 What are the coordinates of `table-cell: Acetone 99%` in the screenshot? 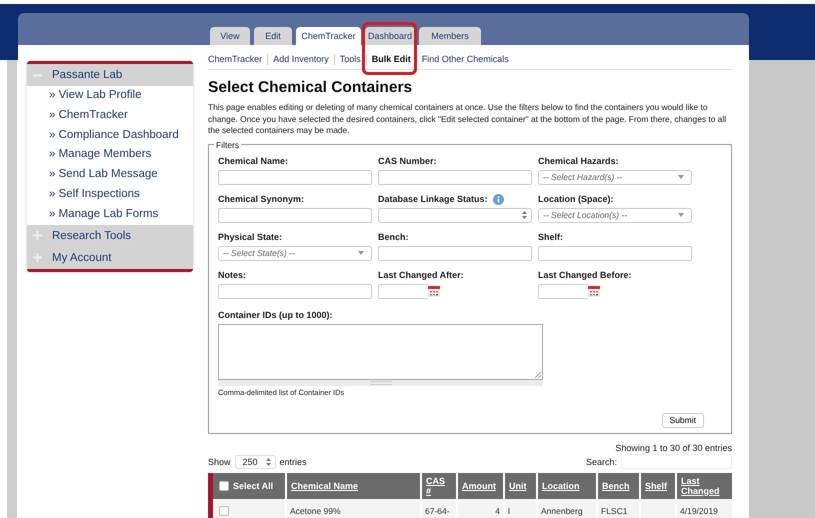 It's located at (315, 511).